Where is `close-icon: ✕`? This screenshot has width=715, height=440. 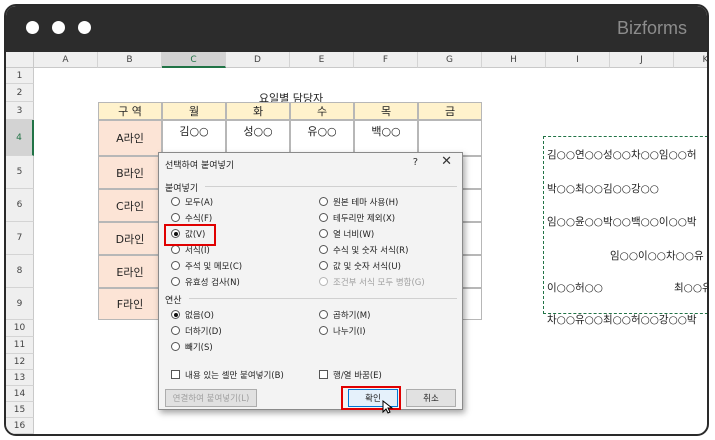
close-icon: ✕ is located at coordinates (446, 161).